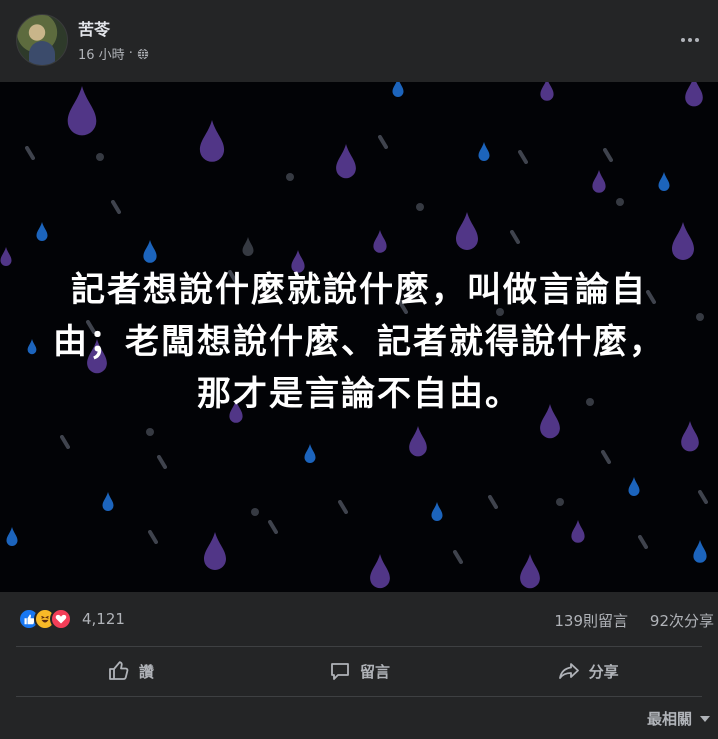 This screenshot has height=739, width=718. Describe the element at coordinates (101, 53) in the screenshot. I see `post-time: 16 小時` at that location.